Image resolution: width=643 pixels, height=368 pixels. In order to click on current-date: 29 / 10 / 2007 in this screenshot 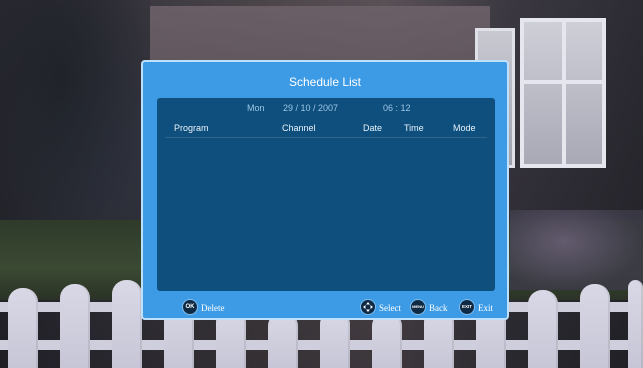, I will do `click(311, 108)`.